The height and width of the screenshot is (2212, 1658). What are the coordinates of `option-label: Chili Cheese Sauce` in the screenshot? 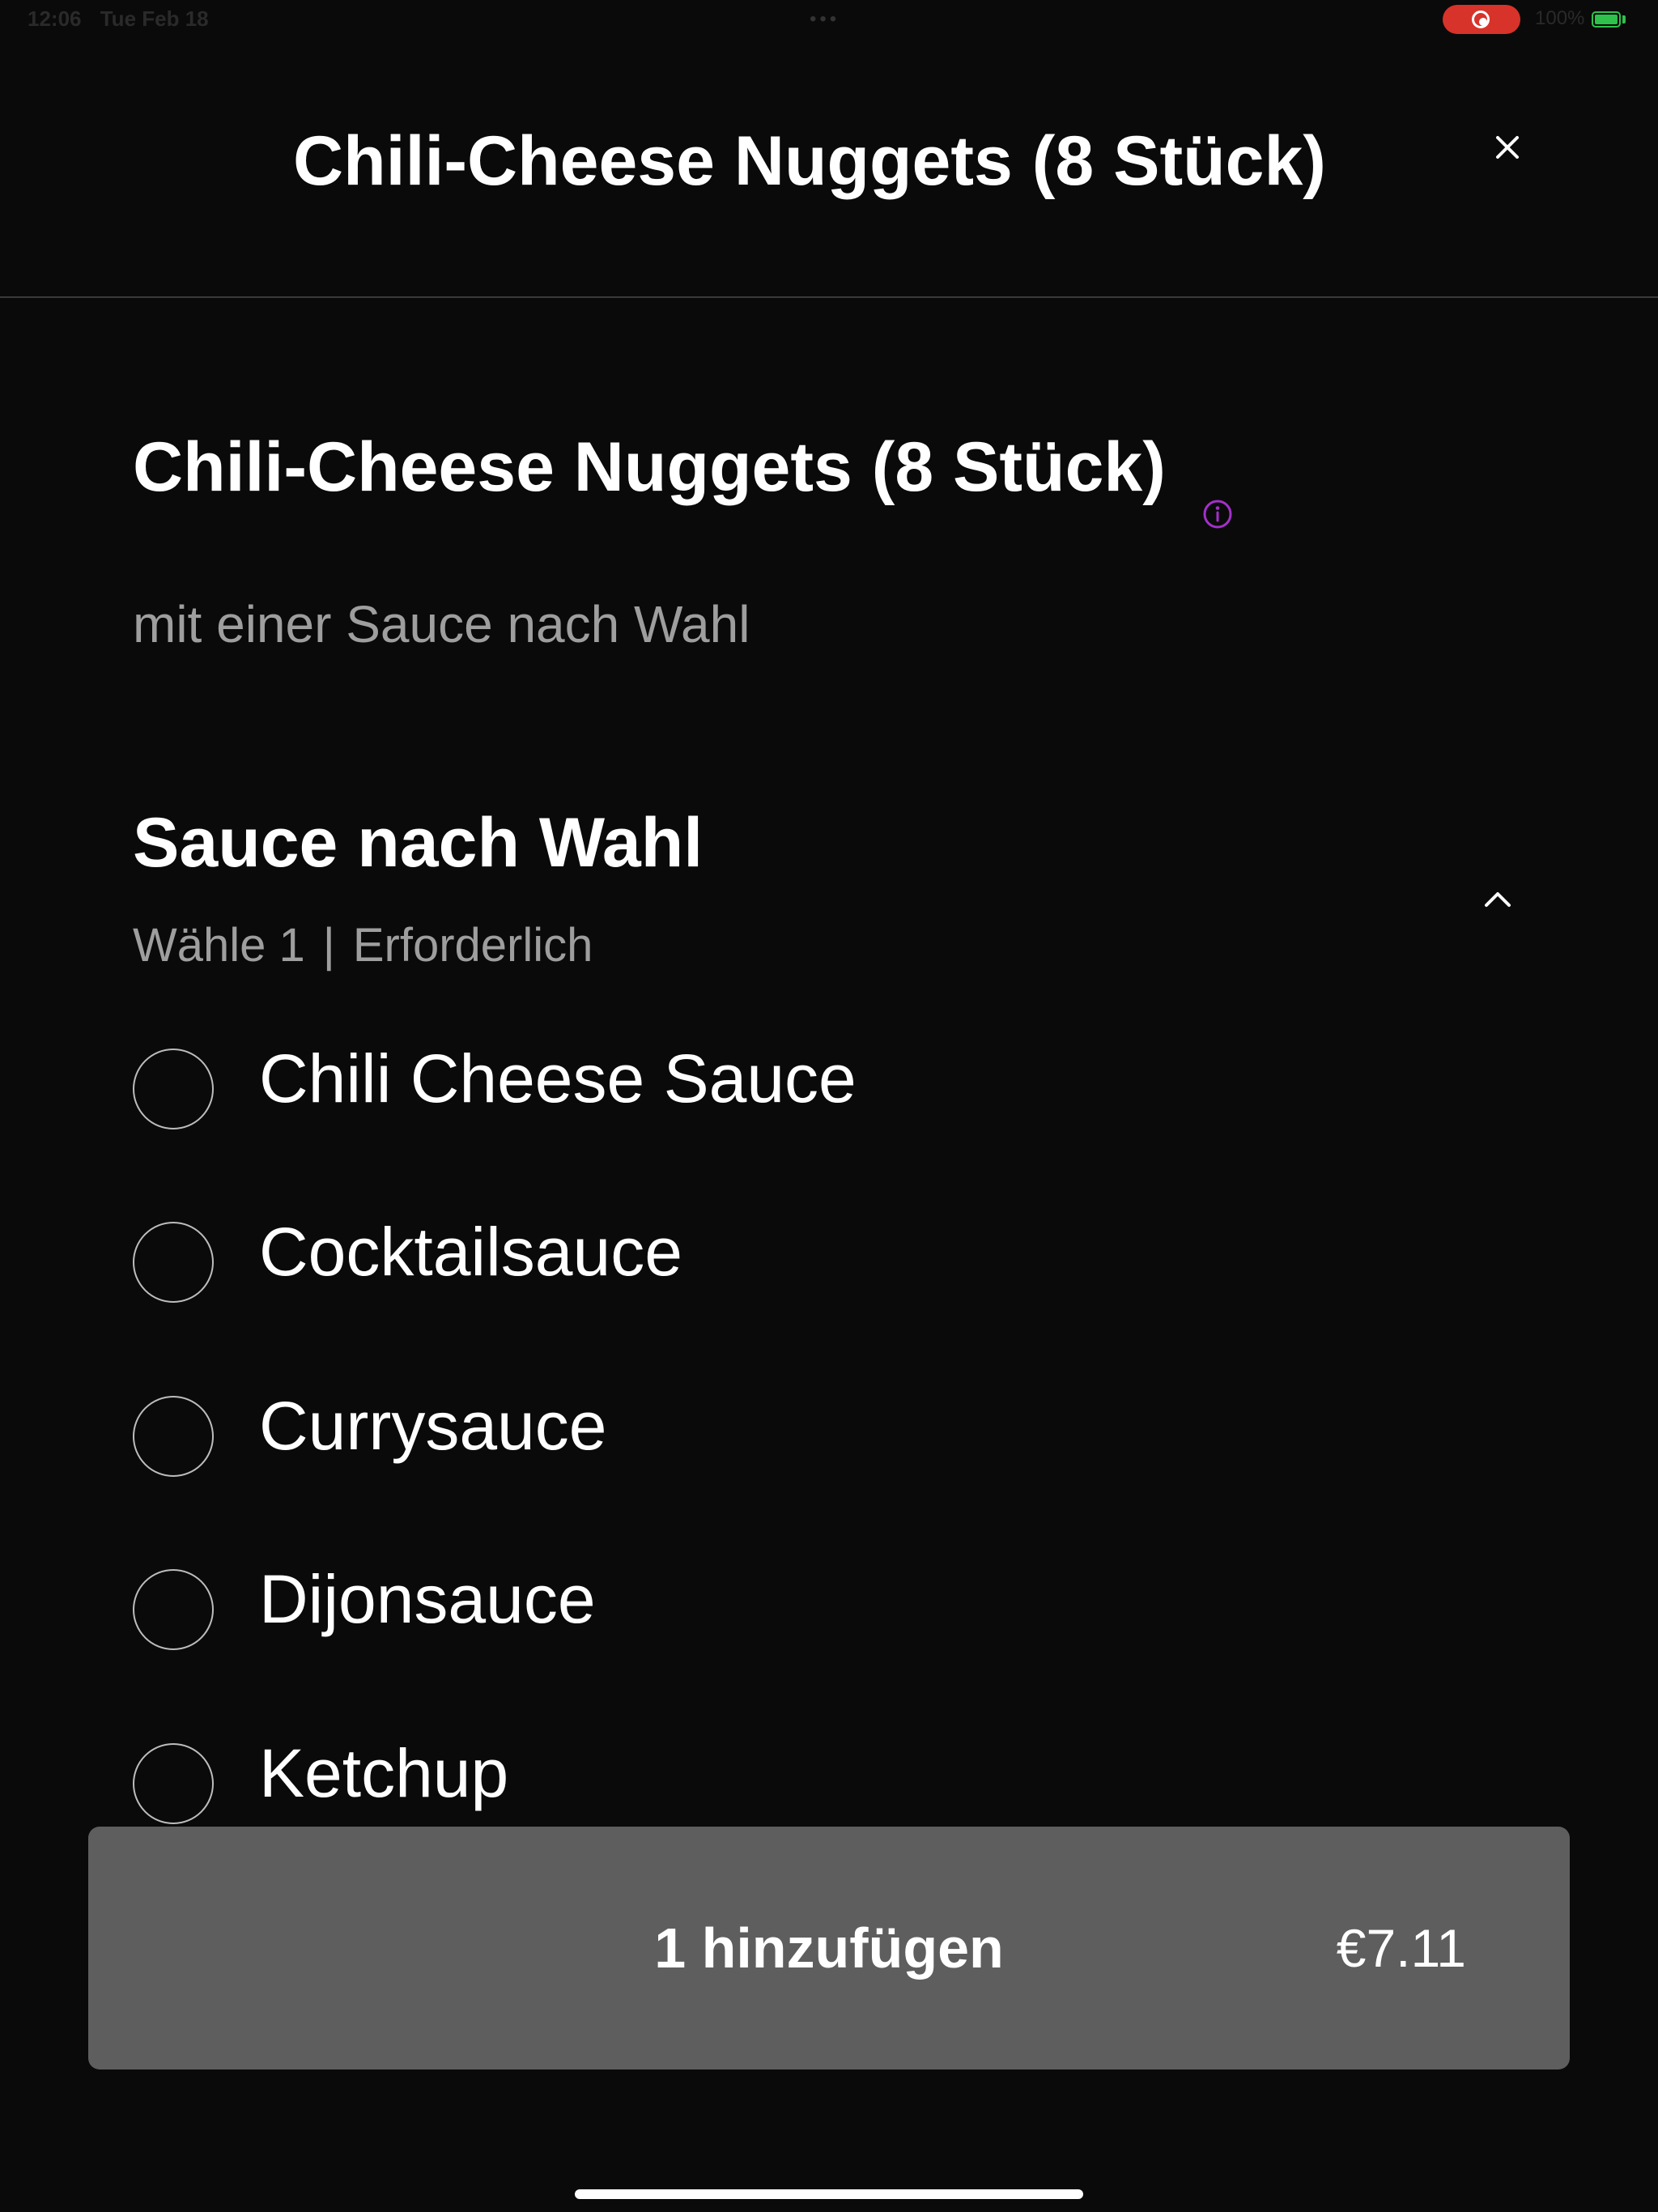 It's located at (558, 1079).